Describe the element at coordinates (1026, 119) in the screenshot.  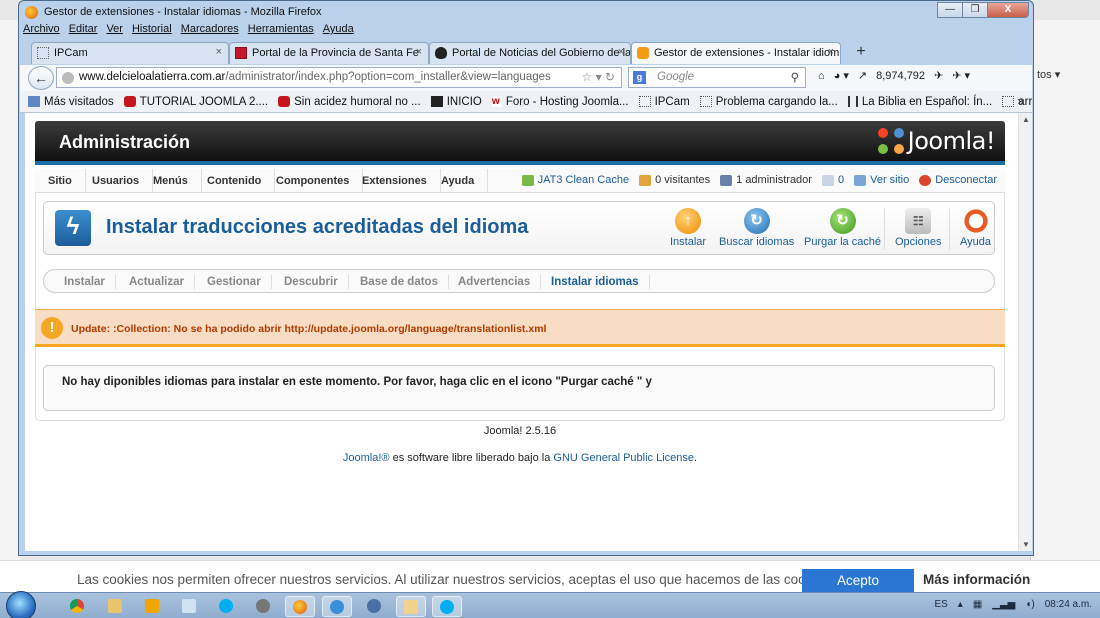
I see `scroll-up-icon: ▲` at that location.